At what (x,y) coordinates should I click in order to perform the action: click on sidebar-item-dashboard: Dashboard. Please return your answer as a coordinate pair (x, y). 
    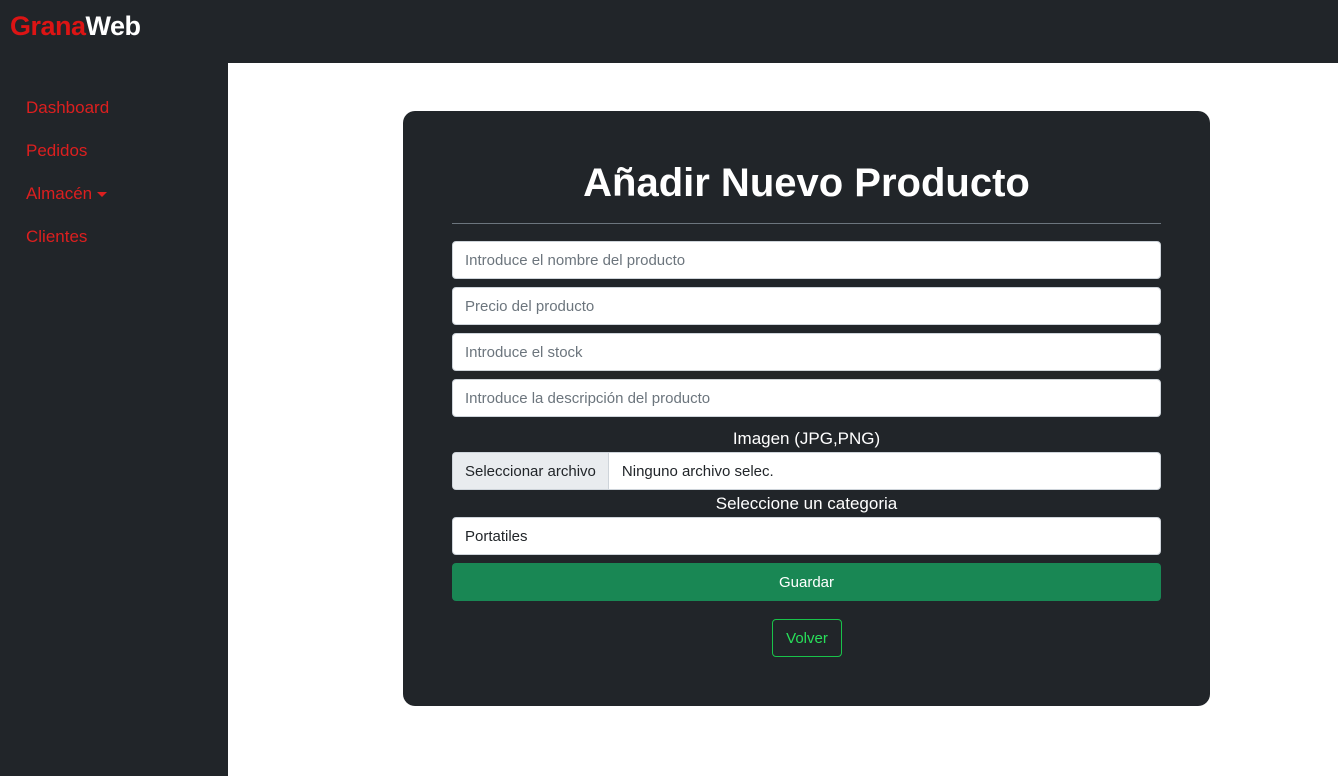
    Looking at the image, I should click on (67, 108).